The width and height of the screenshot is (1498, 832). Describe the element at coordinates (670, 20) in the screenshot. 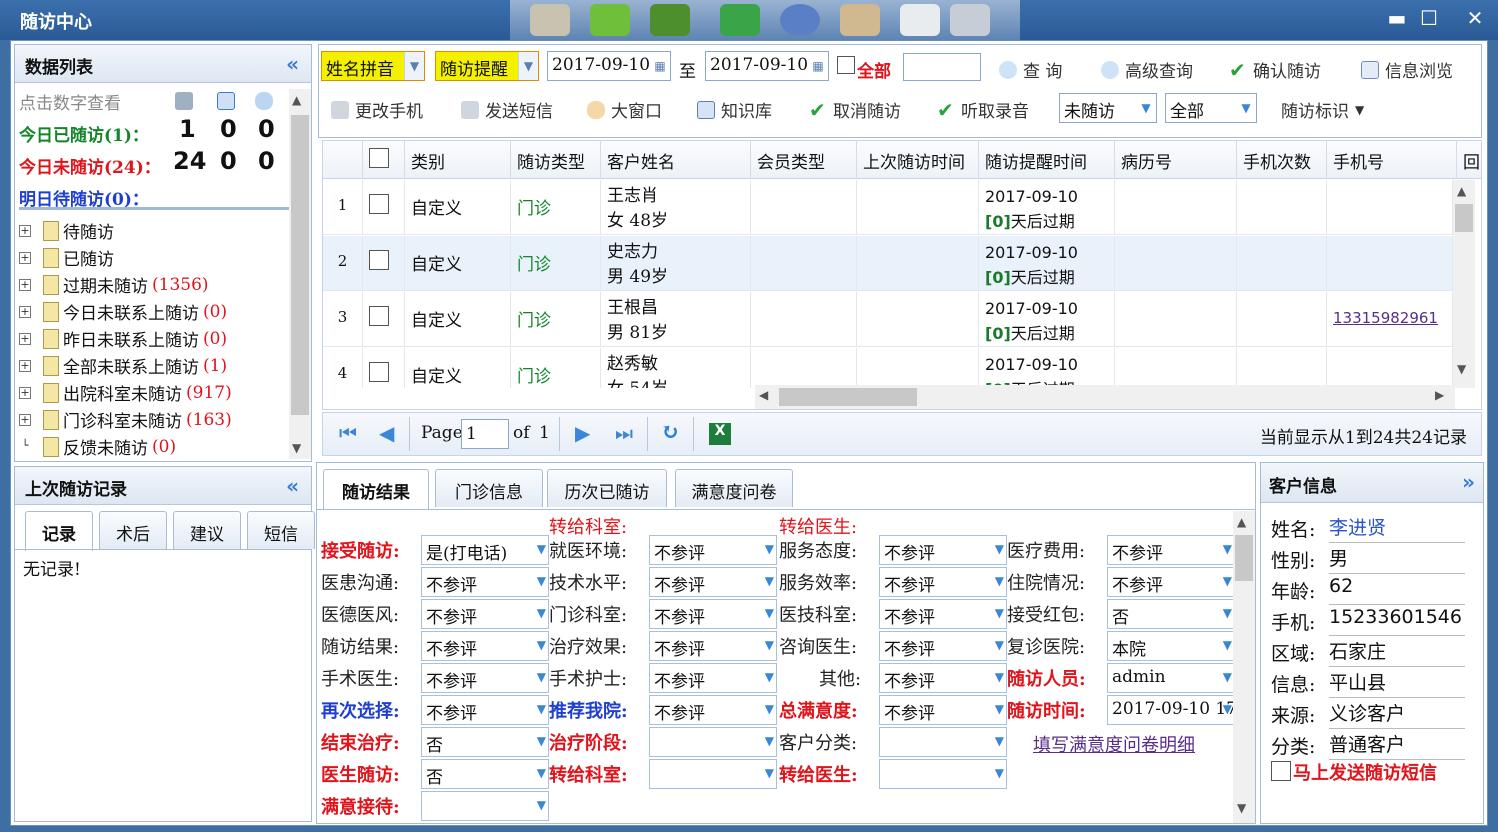

I see `hi-phone-icon` at that location.